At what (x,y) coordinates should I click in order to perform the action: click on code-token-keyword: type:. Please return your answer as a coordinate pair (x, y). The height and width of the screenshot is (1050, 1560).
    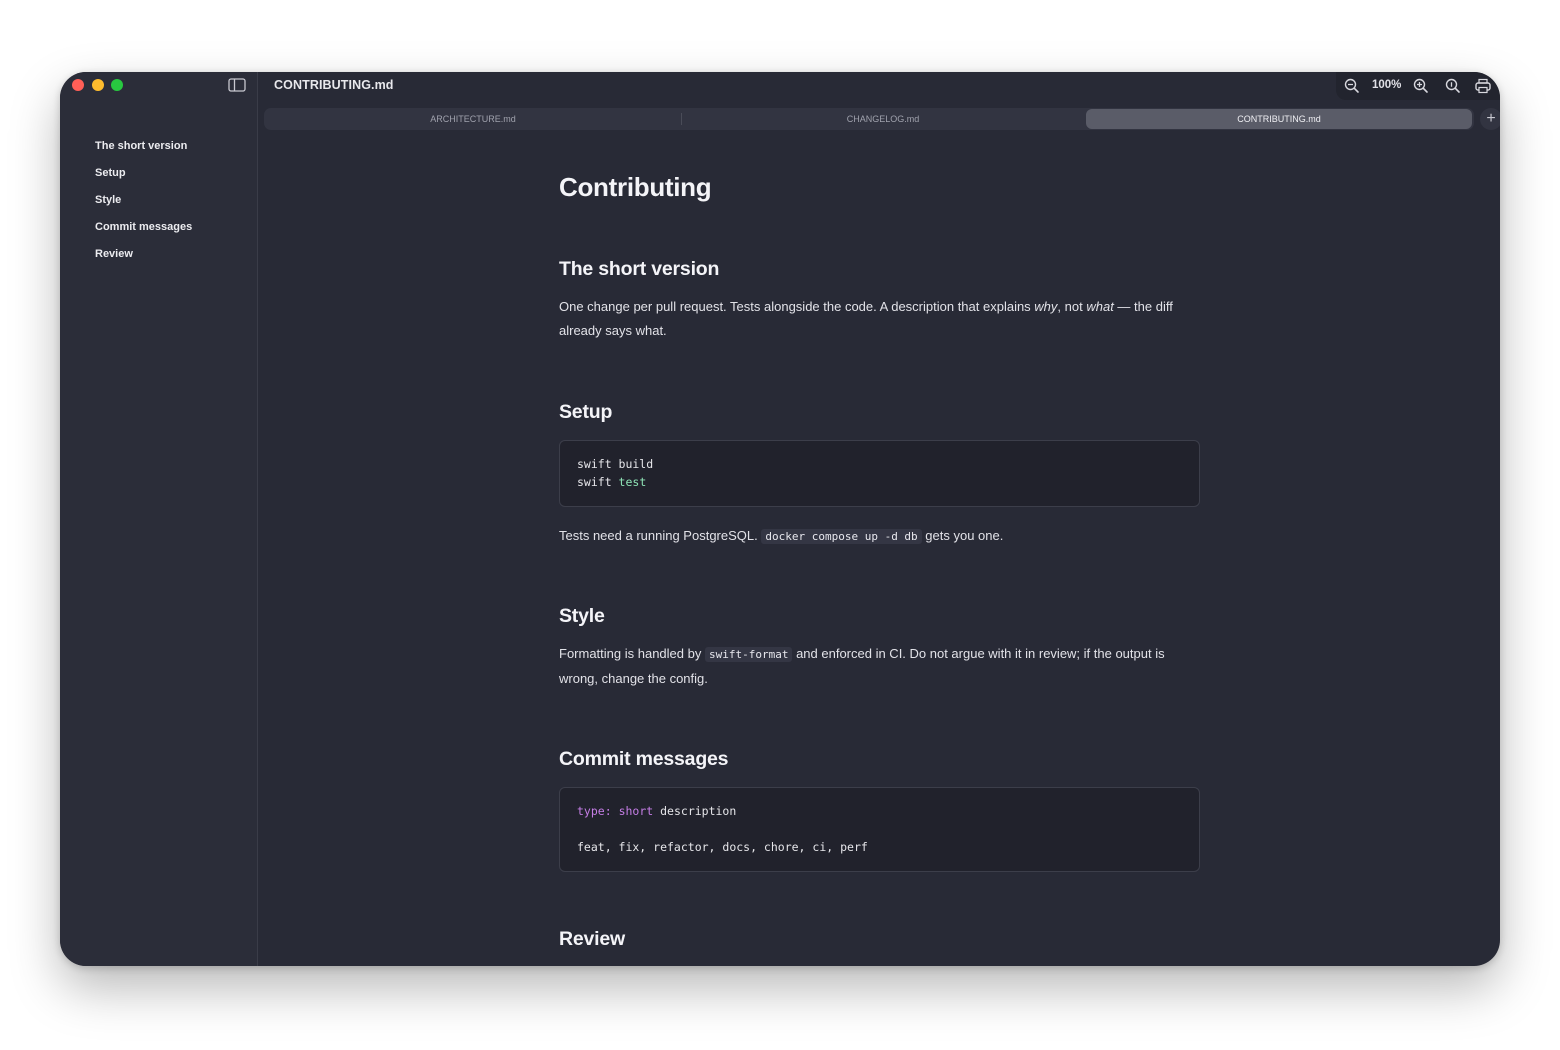
    Looking at the image, I should click on (594, 811).